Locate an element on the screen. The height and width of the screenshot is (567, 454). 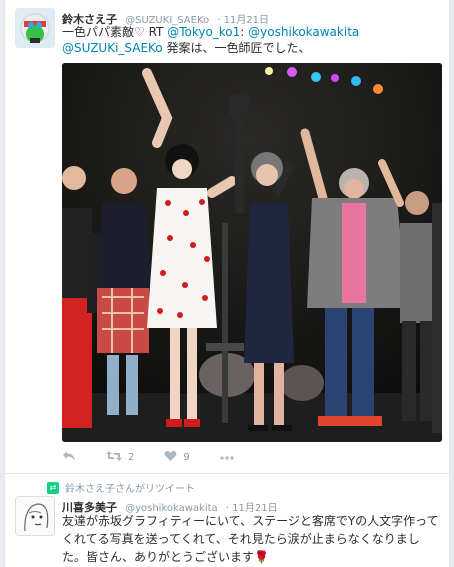
retweet-icon is located at coordinates (114, 457).